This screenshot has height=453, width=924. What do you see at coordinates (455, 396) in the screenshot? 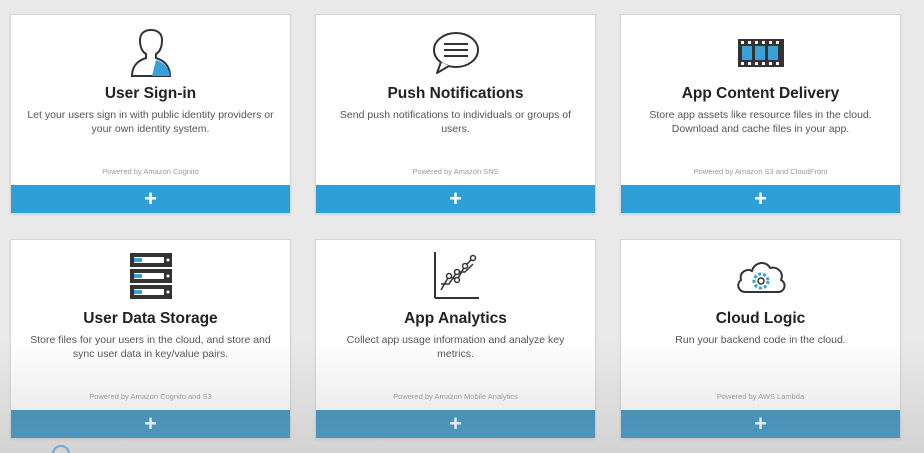
I see `powered-by-label: Powered by Amazon Mobile Analytics` at bounding box center [455, 396].